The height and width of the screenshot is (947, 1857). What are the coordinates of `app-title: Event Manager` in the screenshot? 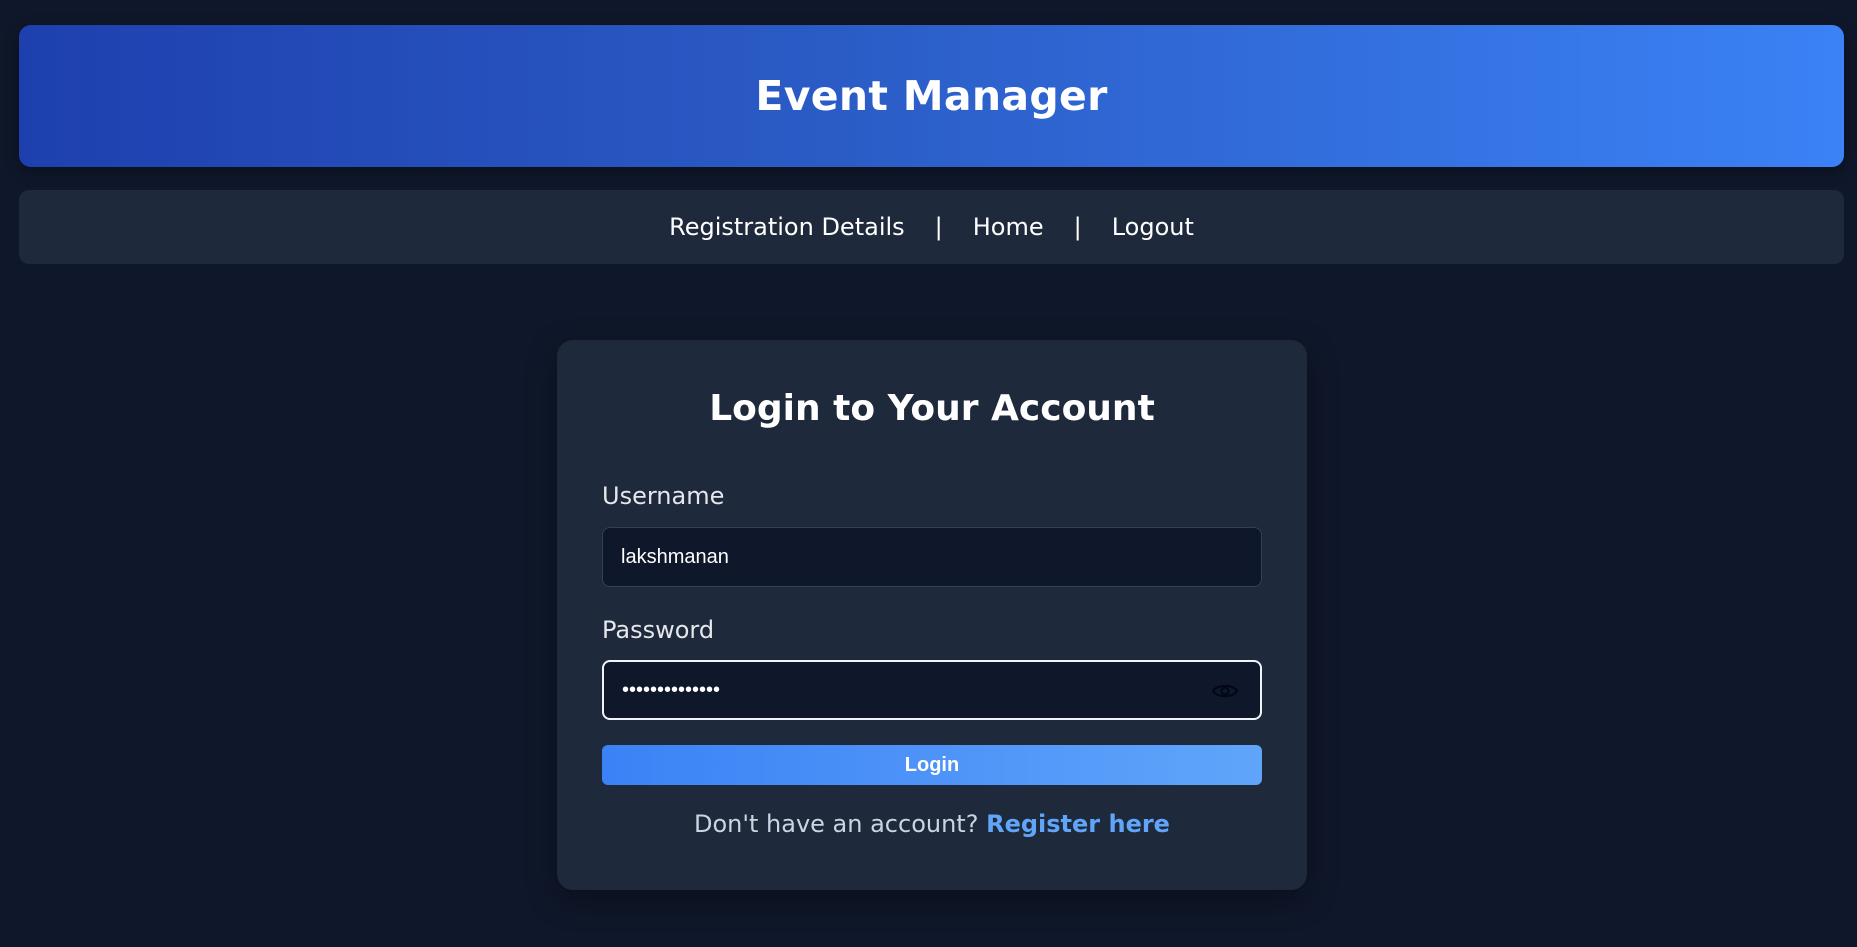 It's located at (931, 96).